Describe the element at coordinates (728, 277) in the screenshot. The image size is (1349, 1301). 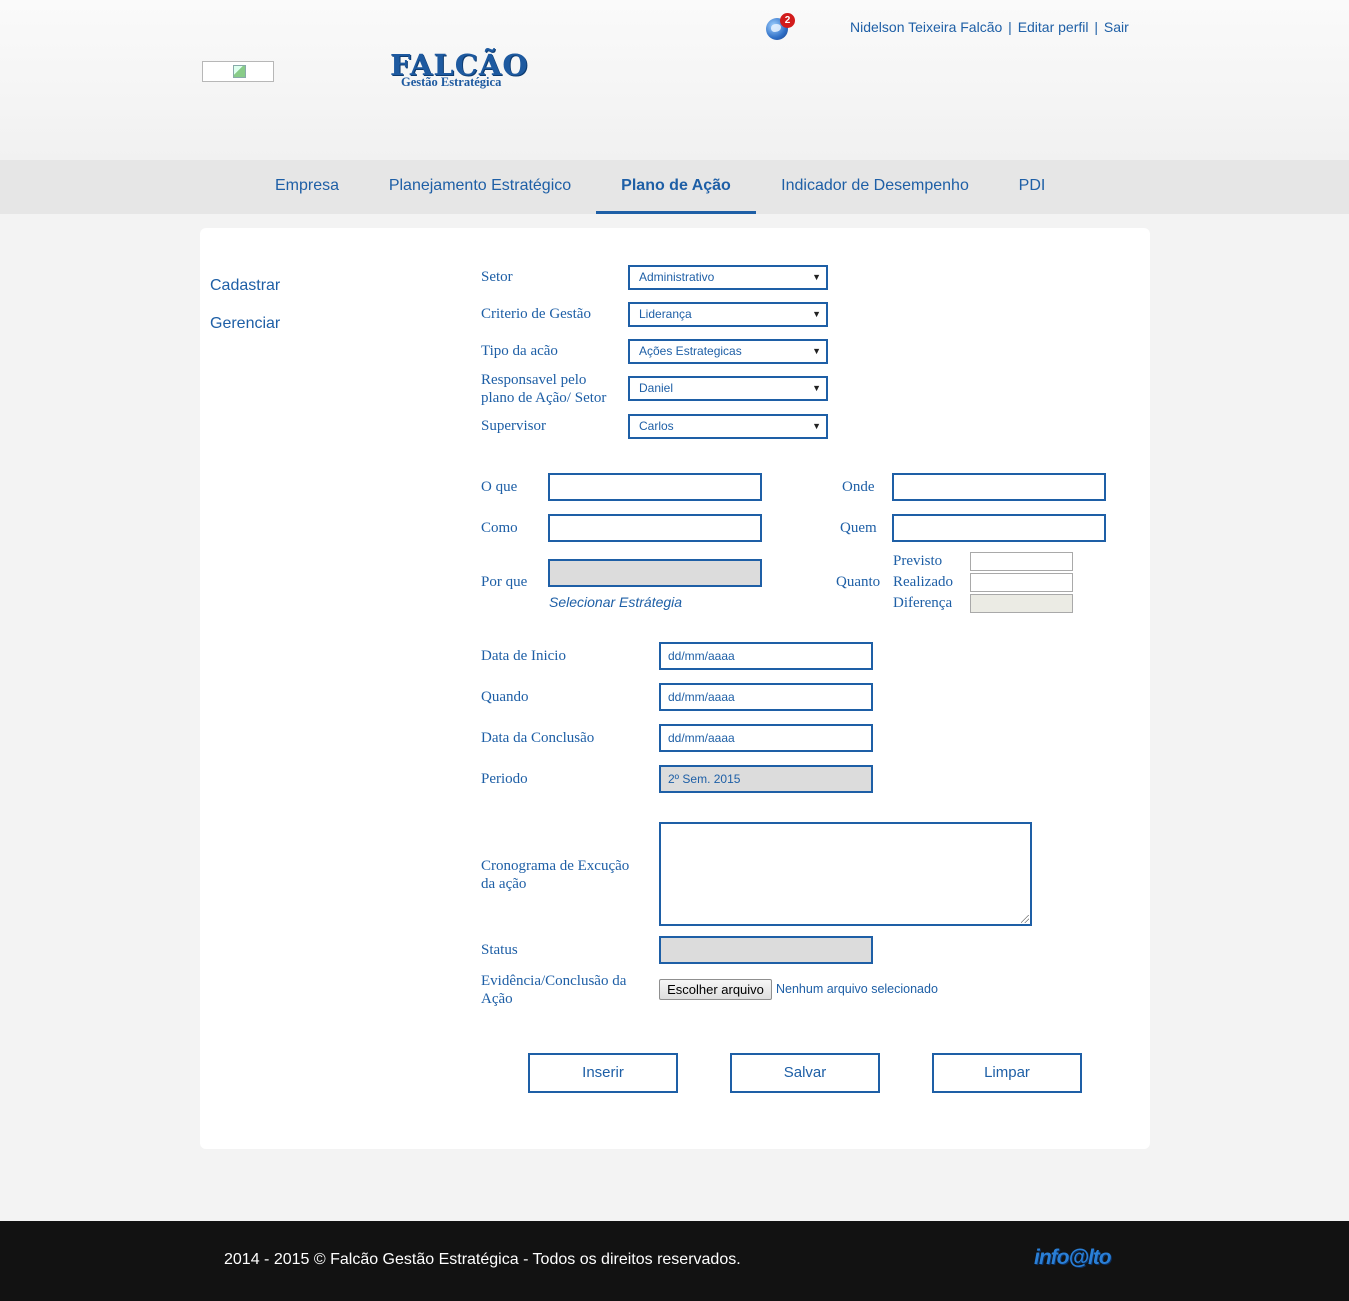
I see `setor-select: Administrativo ▼` at that location.